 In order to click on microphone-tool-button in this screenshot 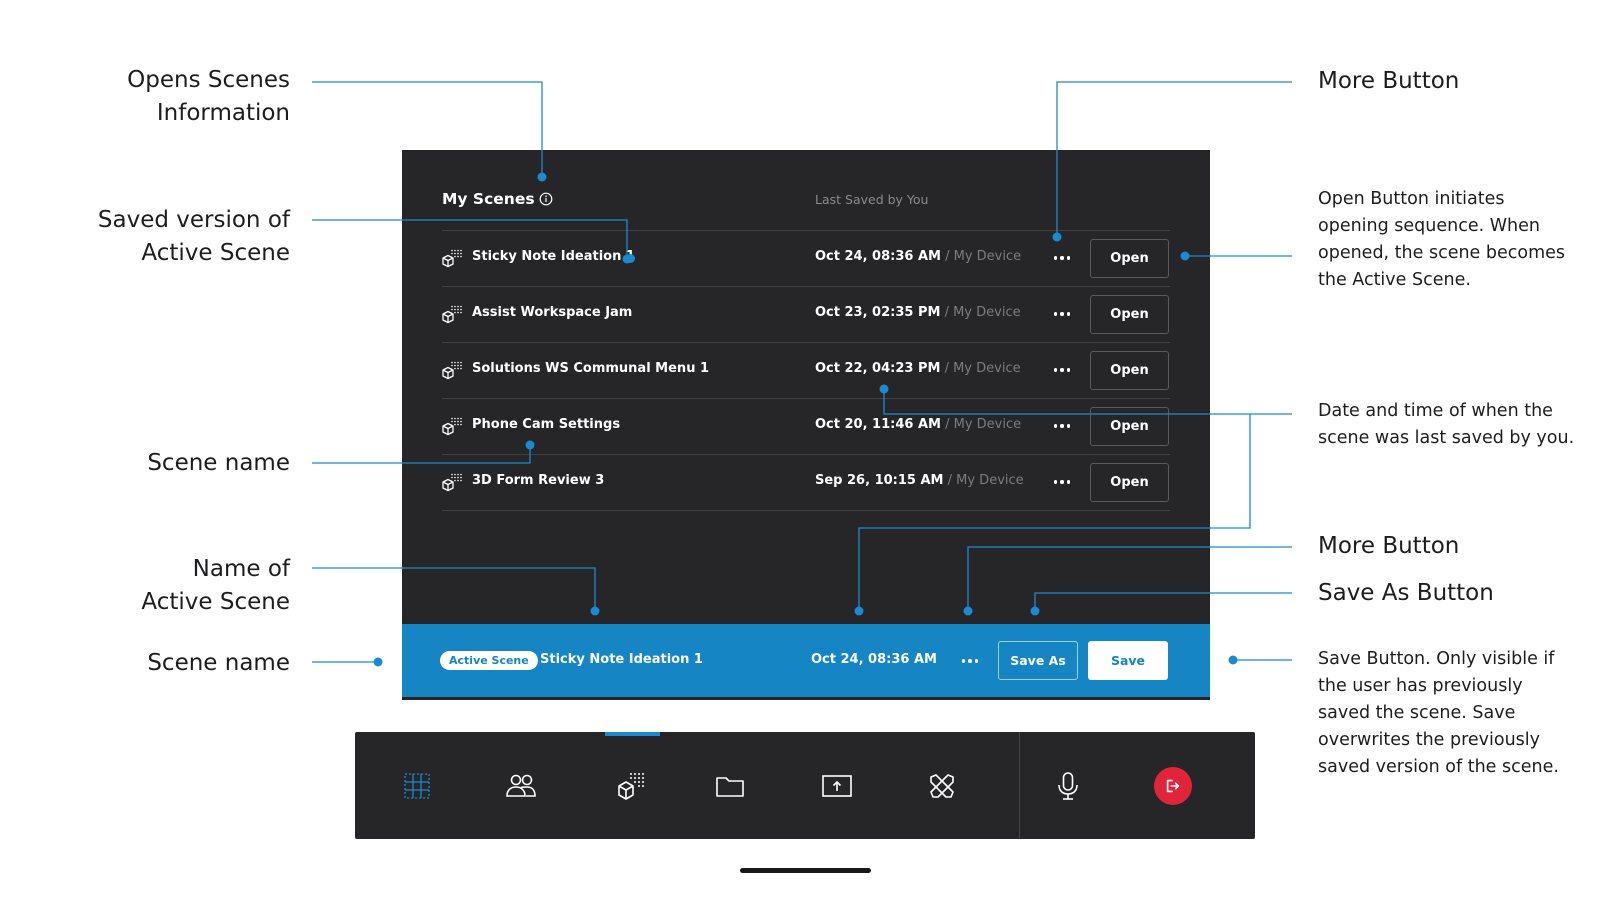, I will do `click(1068, 785)`.